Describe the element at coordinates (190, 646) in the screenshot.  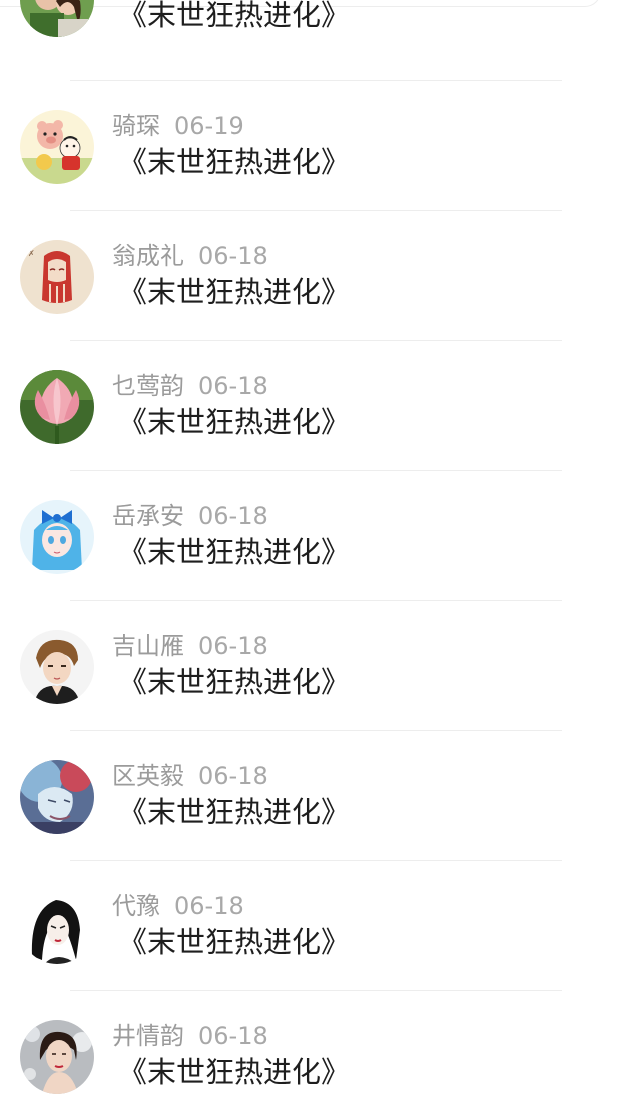
I see `comment-meta: 吉山雁 06-18` at that location.